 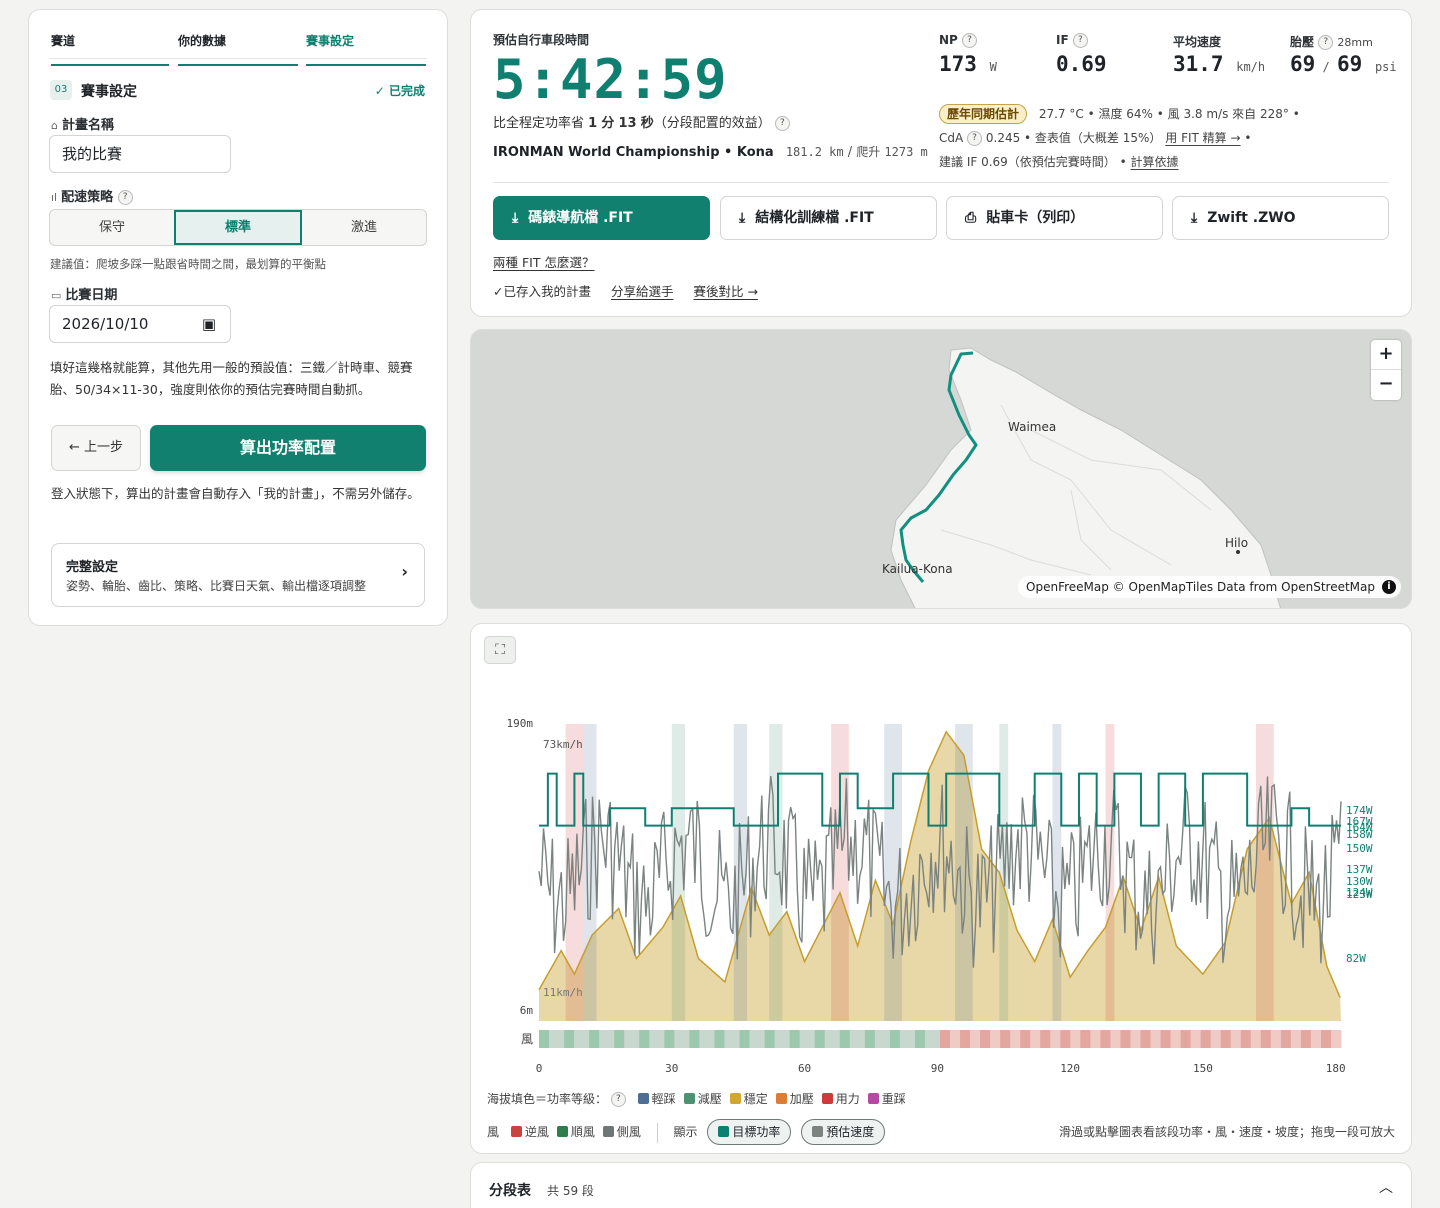 What do you see at coordinates (755, 1099) in the screenshot?
I see `zone-label-2: 穩定` at bounding box center [755, 1099].